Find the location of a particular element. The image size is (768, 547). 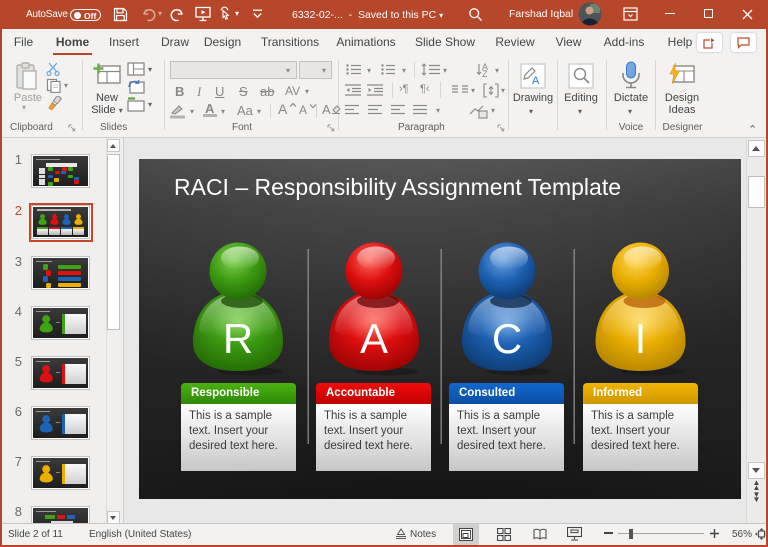

svg-text: R is located at coordinates (238, 338).